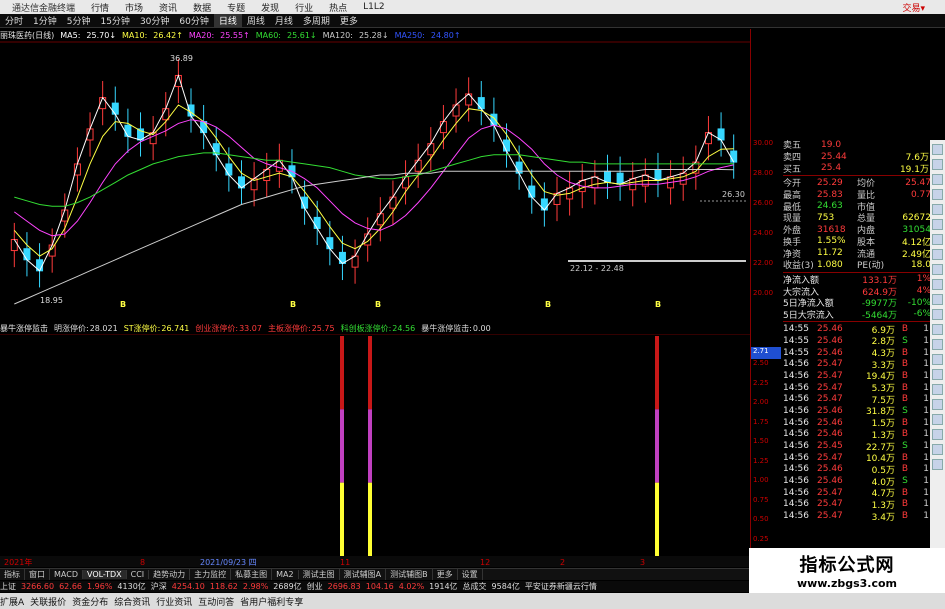 This screenshot has height=609, width=945. I want to click on indicator-tab: 主力监控, so click(211, 574).